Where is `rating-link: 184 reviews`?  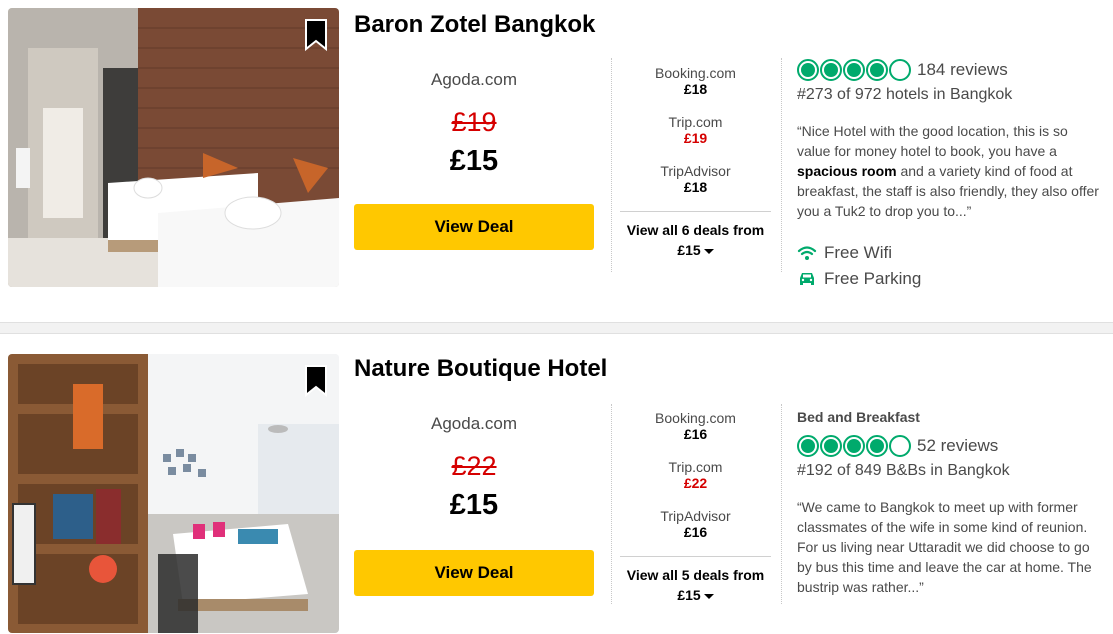
rating-link: 184 reviews is located at coordinates (952, 70).